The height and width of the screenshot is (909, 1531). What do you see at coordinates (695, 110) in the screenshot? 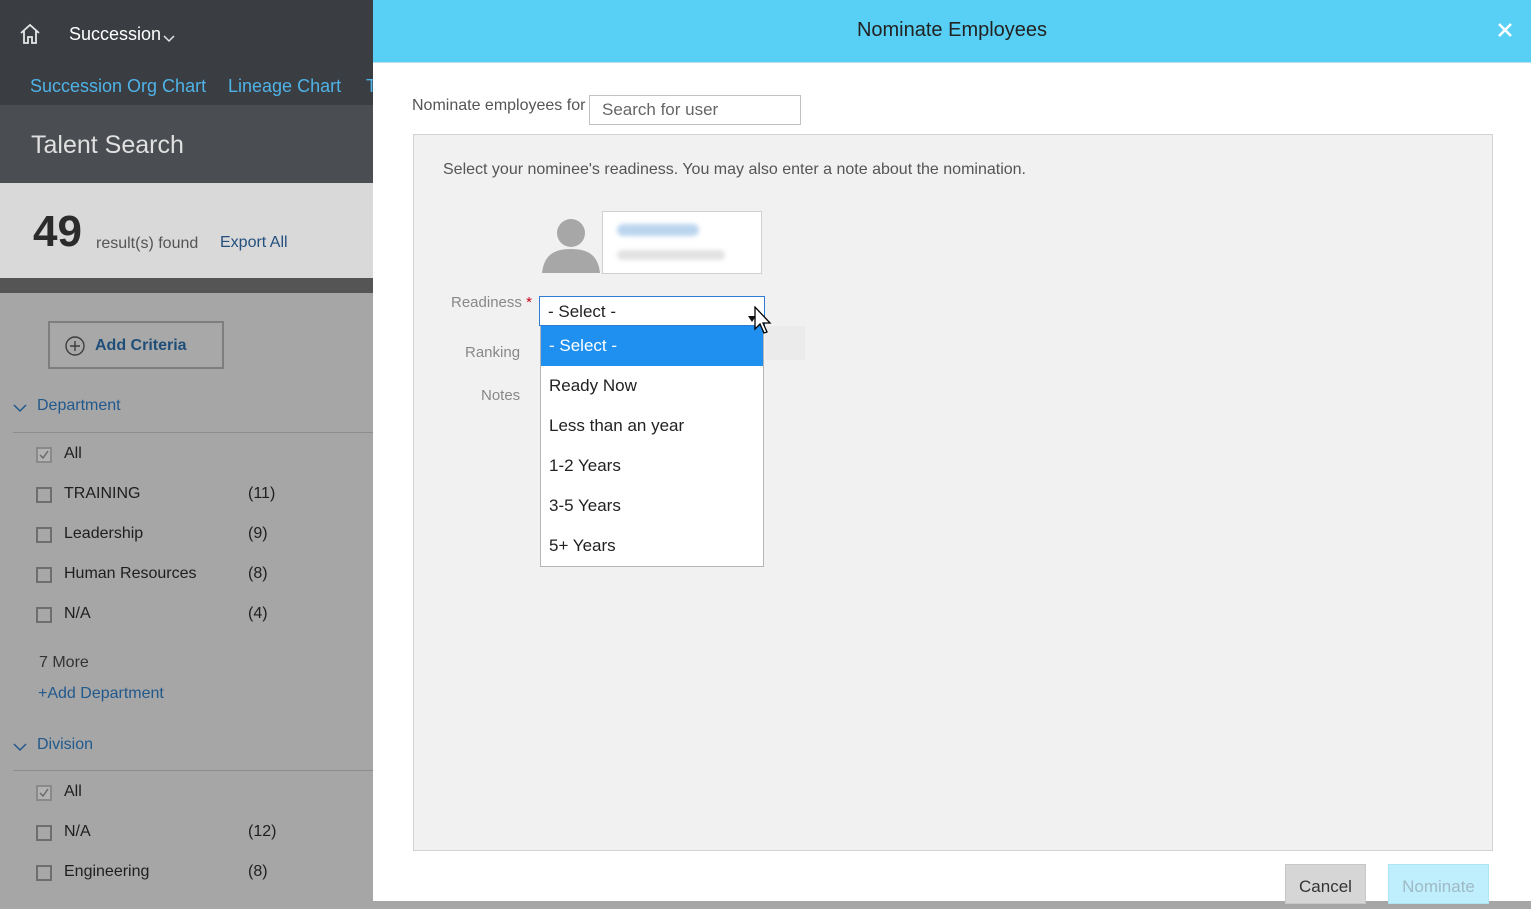
I see `search-user-input` at bounding box center [695, 110].